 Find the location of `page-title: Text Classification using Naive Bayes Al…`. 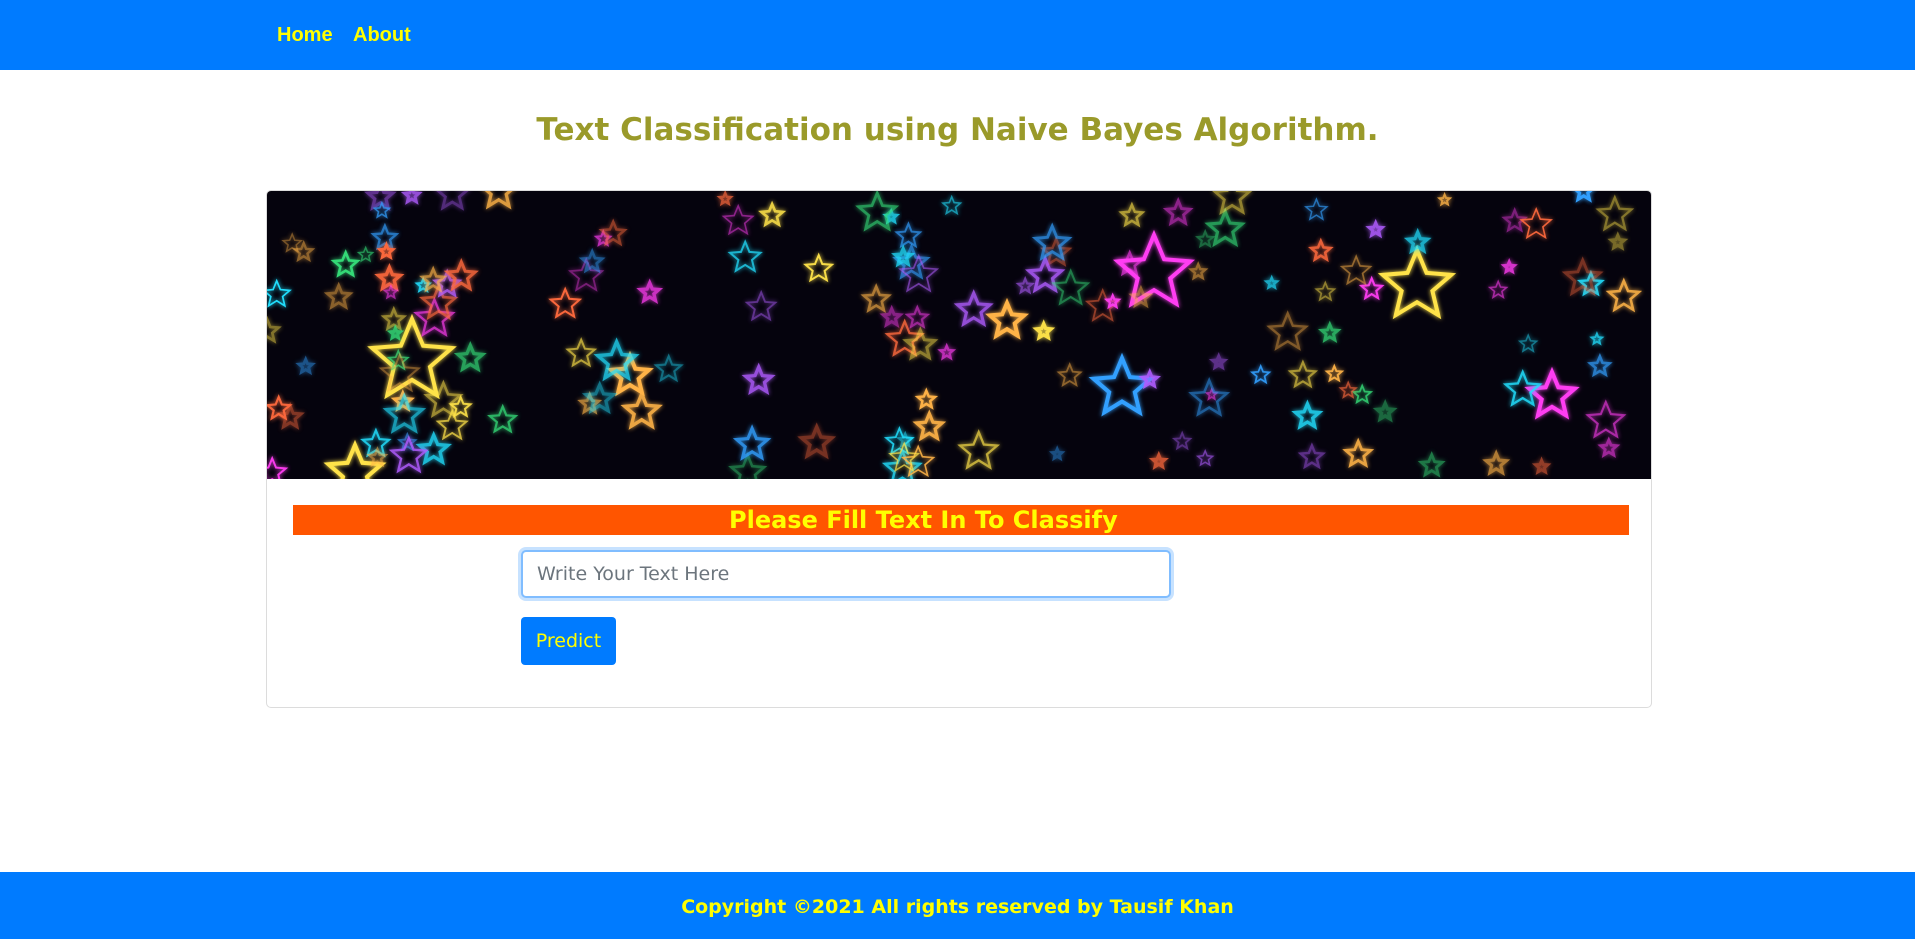

page-title: Text Classification using Naive Bayes Al… is located at coordinates (957, 130).